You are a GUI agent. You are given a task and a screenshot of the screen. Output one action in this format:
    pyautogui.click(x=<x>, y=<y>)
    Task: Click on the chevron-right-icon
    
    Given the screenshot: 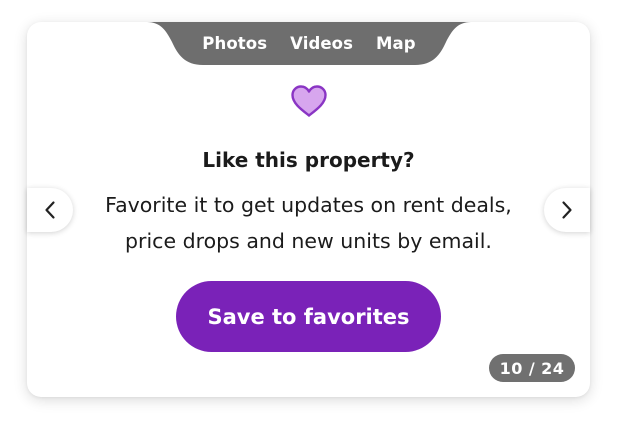 What is the action you would take?
    pyautogui.click(x=567, y=210)
    